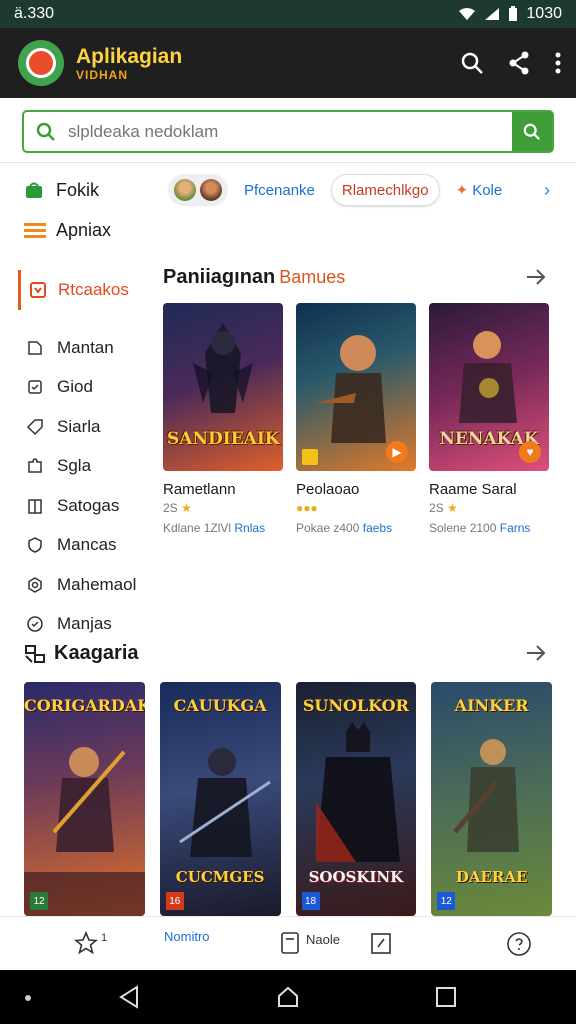 The height and width of the screenshot is (1024, 576). I want to click on section-title: Paniiagınan, so click(219, 277).